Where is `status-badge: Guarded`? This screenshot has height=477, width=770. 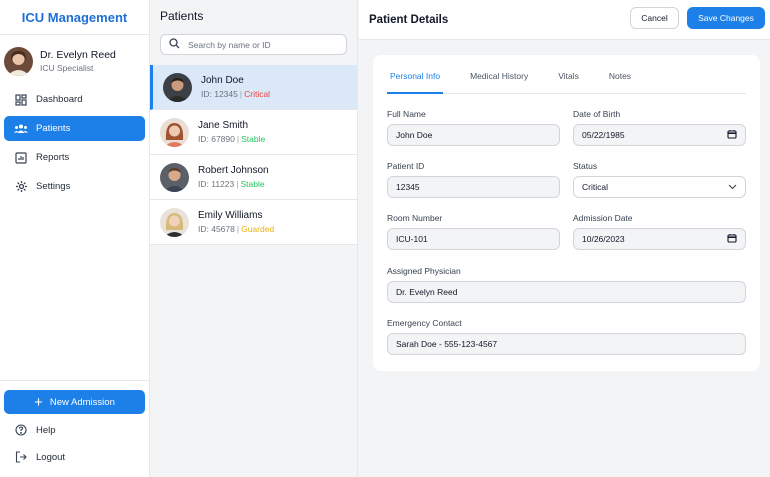 status-badge: Guarded is located at coordinates (258, 229).